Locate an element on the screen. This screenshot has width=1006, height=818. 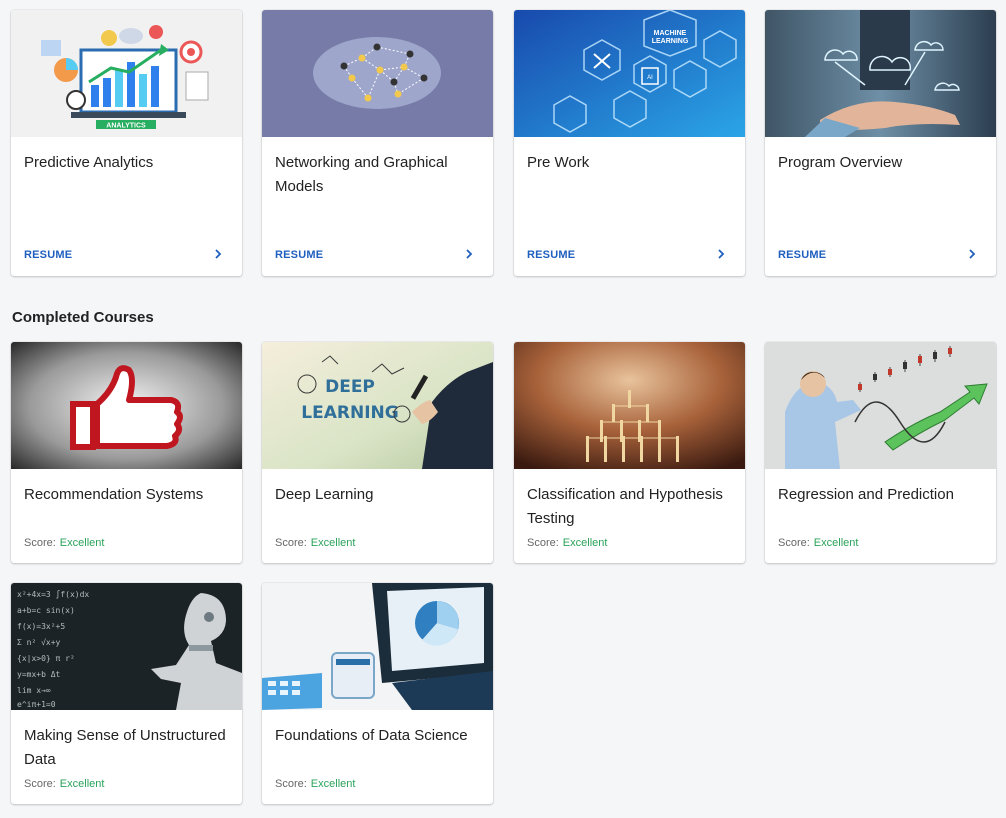
laptop-chart-image is located at coordinates (377, 646).